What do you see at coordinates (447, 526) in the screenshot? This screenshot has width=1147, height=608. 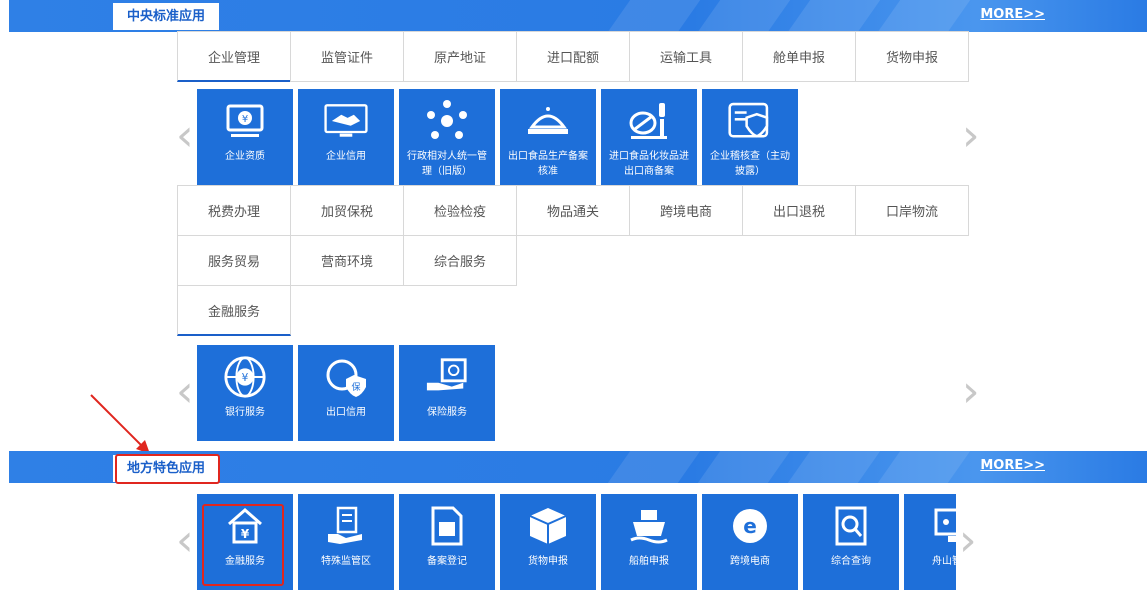 I see `form-document-icon` at bounding box center [447, 526].